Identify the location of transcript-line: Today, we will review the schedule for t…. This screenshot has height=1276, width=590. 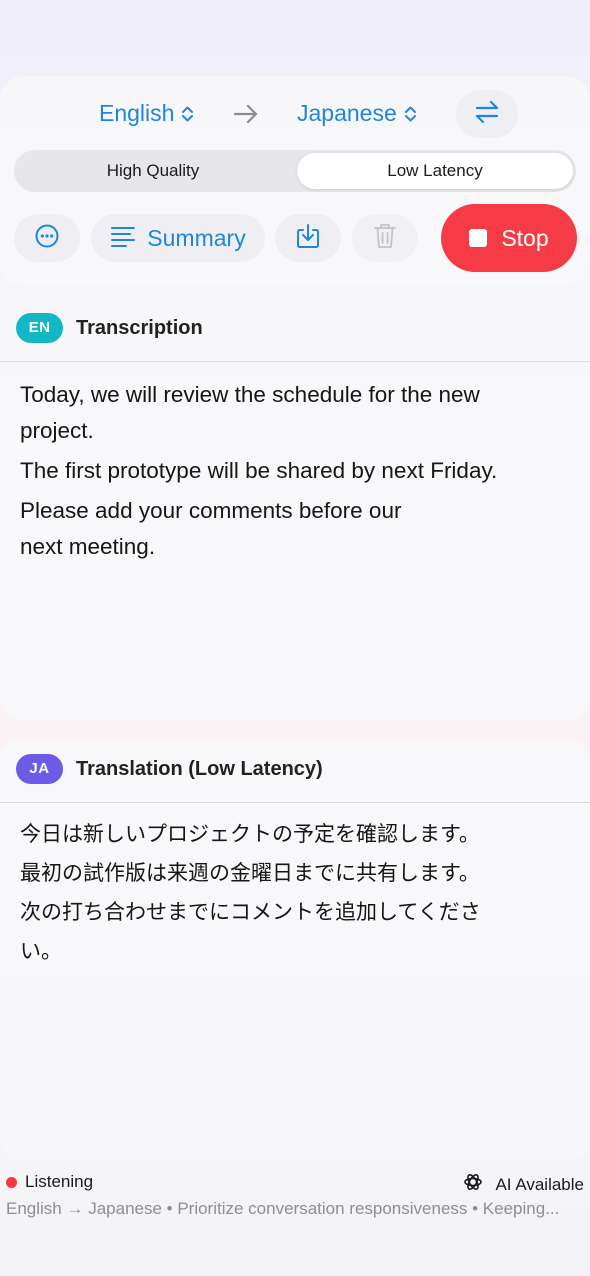
(250, 412).